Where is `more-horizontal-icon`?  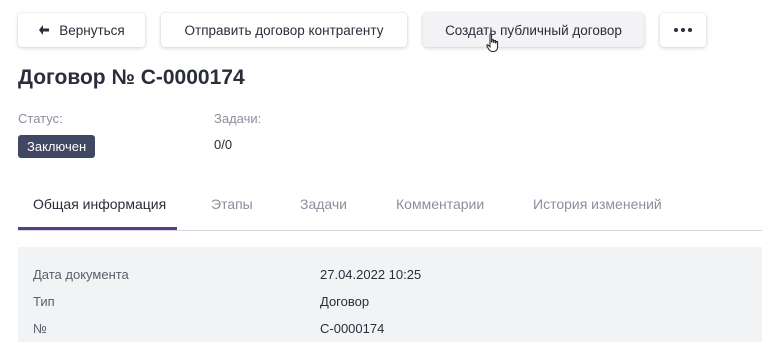
more-horizontal-icon is located at coordinates (683, 30).